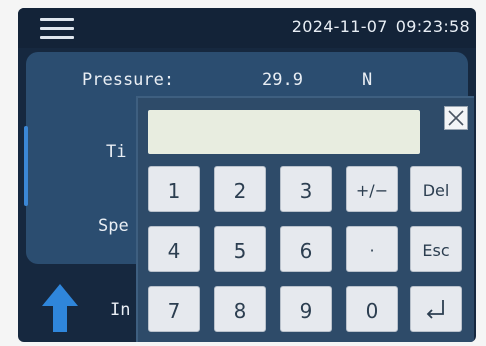  Describe the element at coordinates (128, 80) in the screenshot. I see `pressure-label: Pressure:` at that location.